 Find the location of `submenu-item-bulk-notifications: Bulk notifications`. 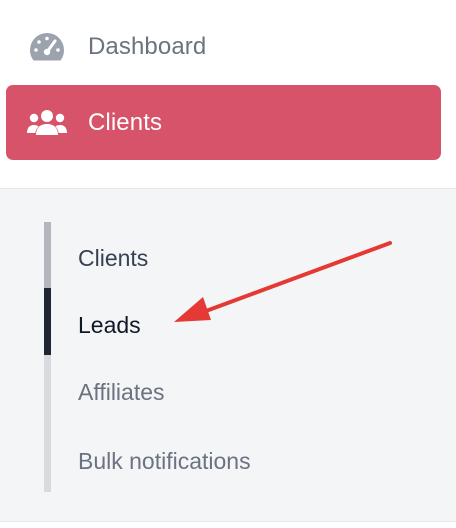

submenu-item-bulk-notifications: Bulk notifications is located at coordinates (164, 461).